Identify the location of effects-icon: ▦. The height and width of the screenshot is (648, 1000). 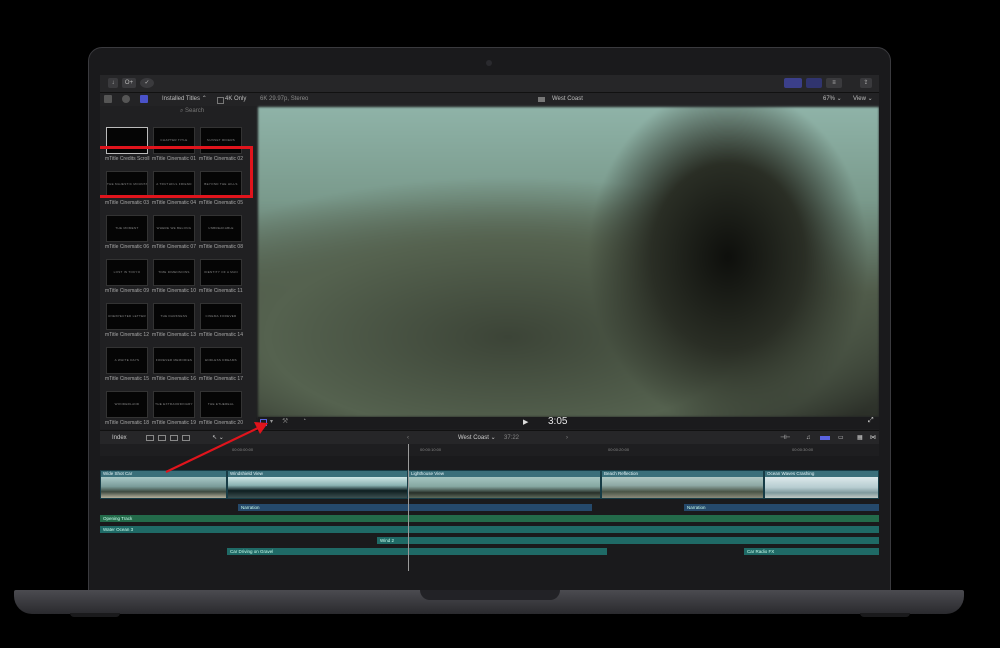
(860, 438).